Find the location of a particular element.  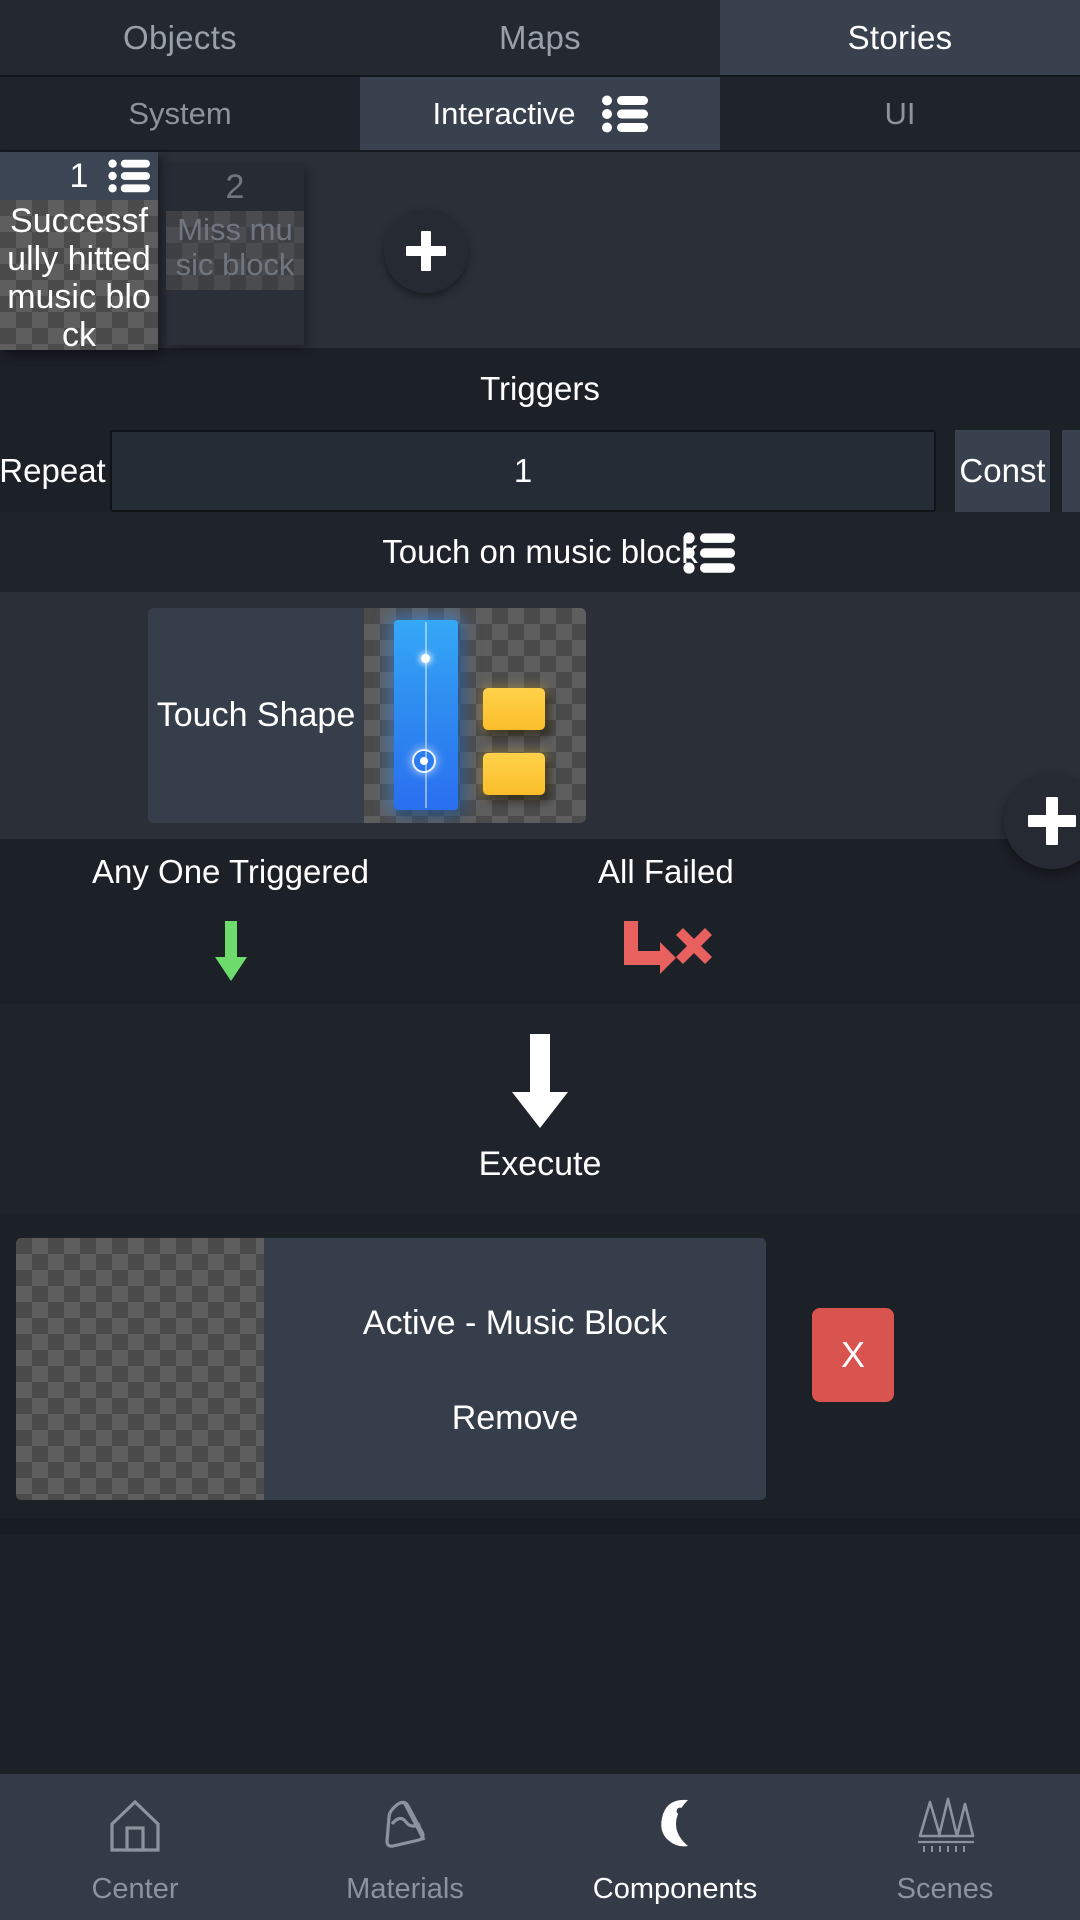

tab-ui: UI is located at coordinates (900, 113).